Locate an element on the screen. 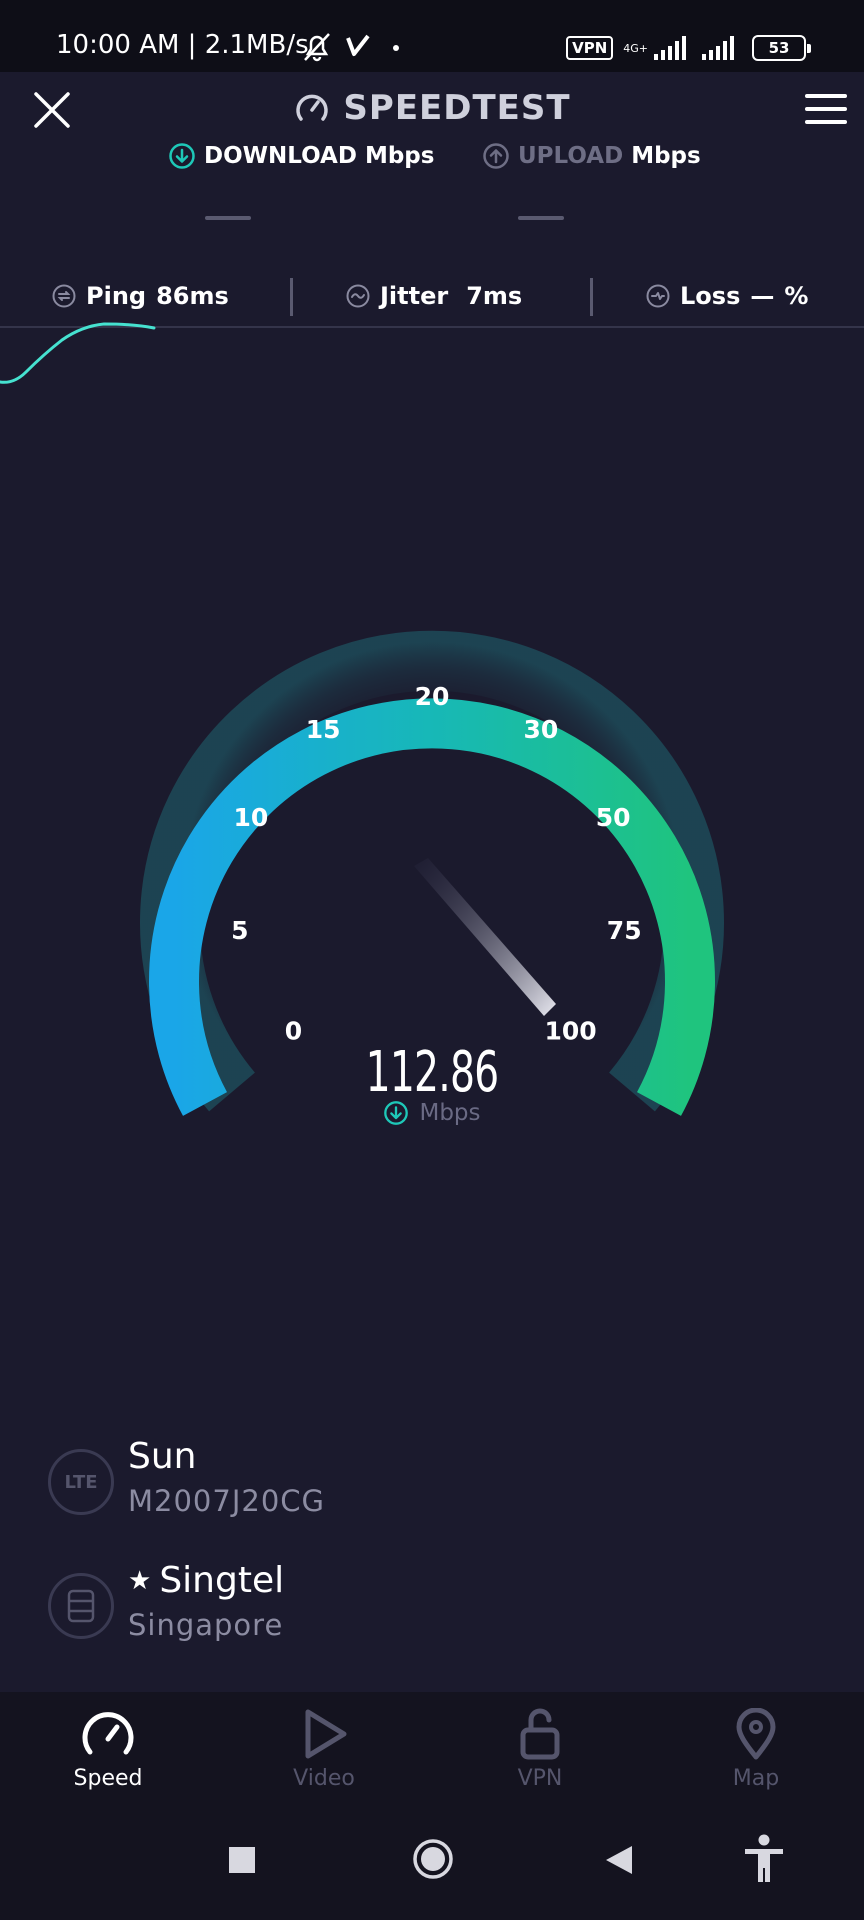  ping-icon is located at coordinates (64, 296).